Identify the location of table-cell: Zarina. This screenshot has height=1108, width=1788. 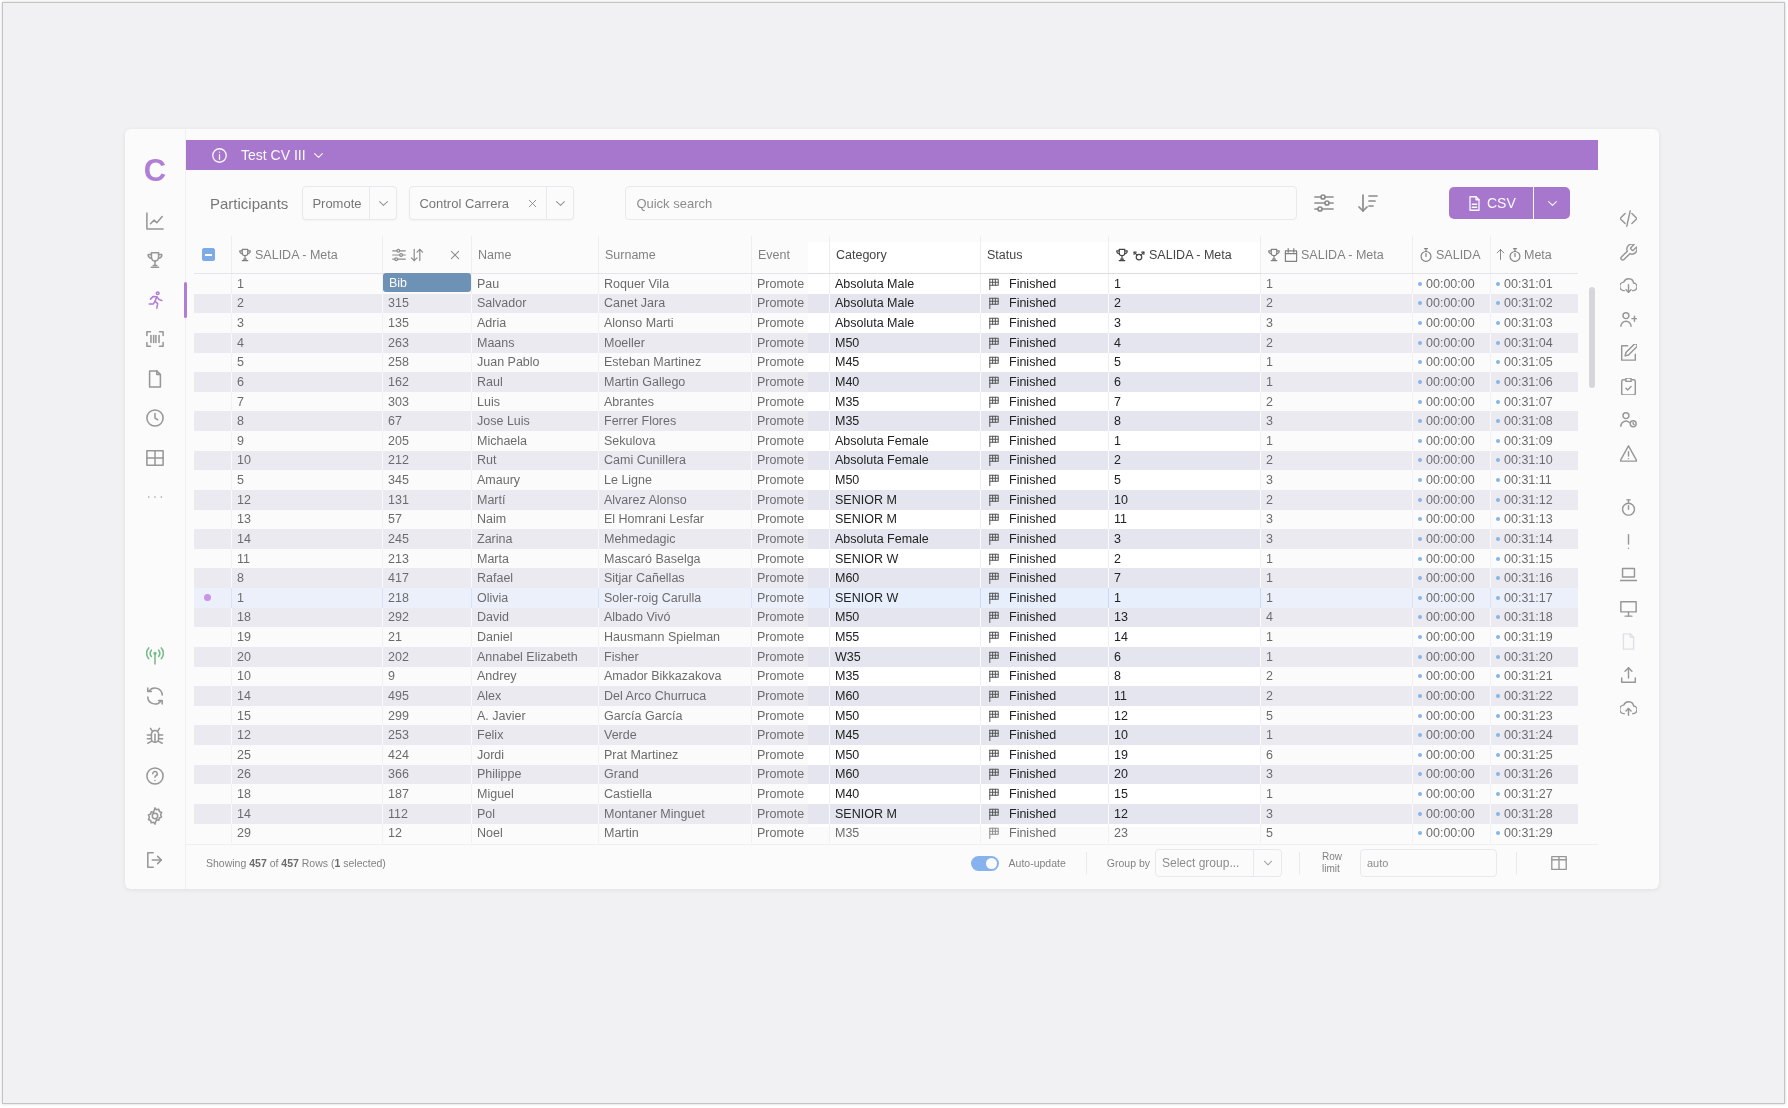
(495, 538).